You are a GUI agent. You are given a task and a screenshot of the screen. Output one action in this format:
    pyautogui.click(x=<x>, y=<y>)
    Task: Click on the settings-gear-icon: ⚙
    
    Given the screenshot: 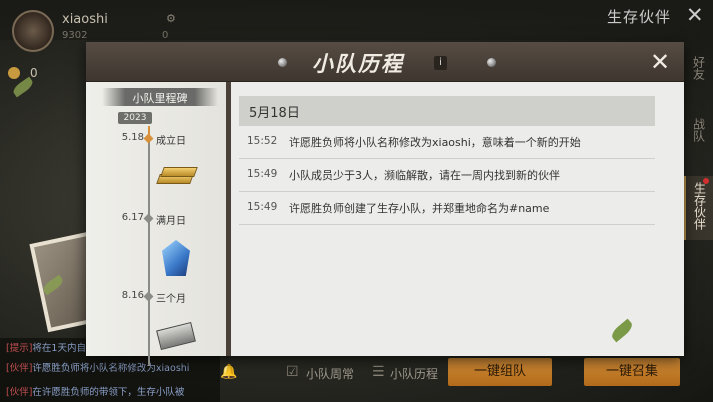 What is the action you would take?
    pyautogui.click(x=171, y=18)
    